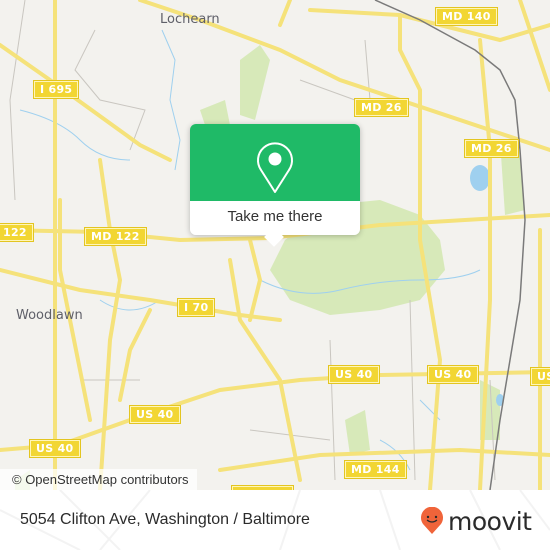  I want to click on road-shield-i70: I 70, so click(196, 307).